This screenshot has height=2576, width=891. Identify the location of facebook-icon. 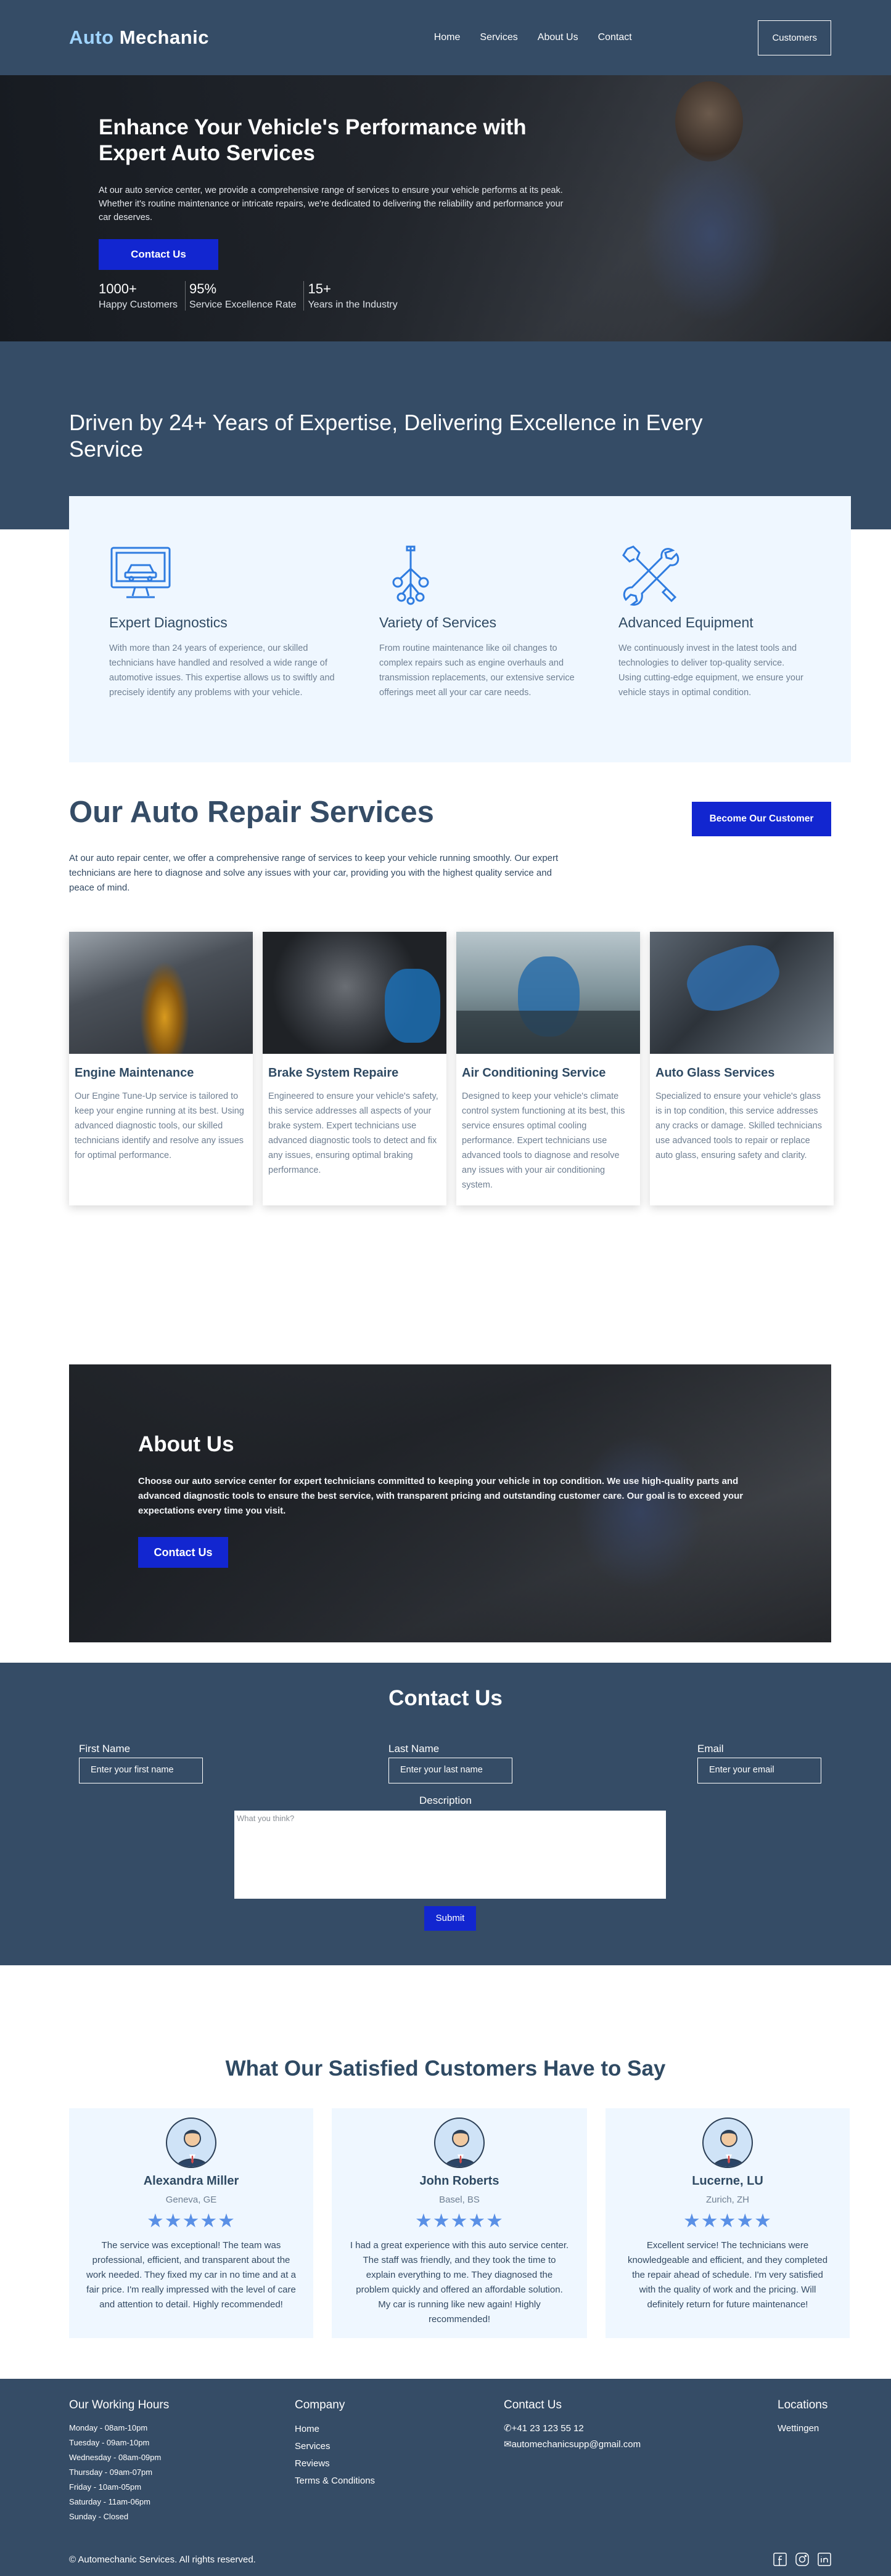
(780, 2561).